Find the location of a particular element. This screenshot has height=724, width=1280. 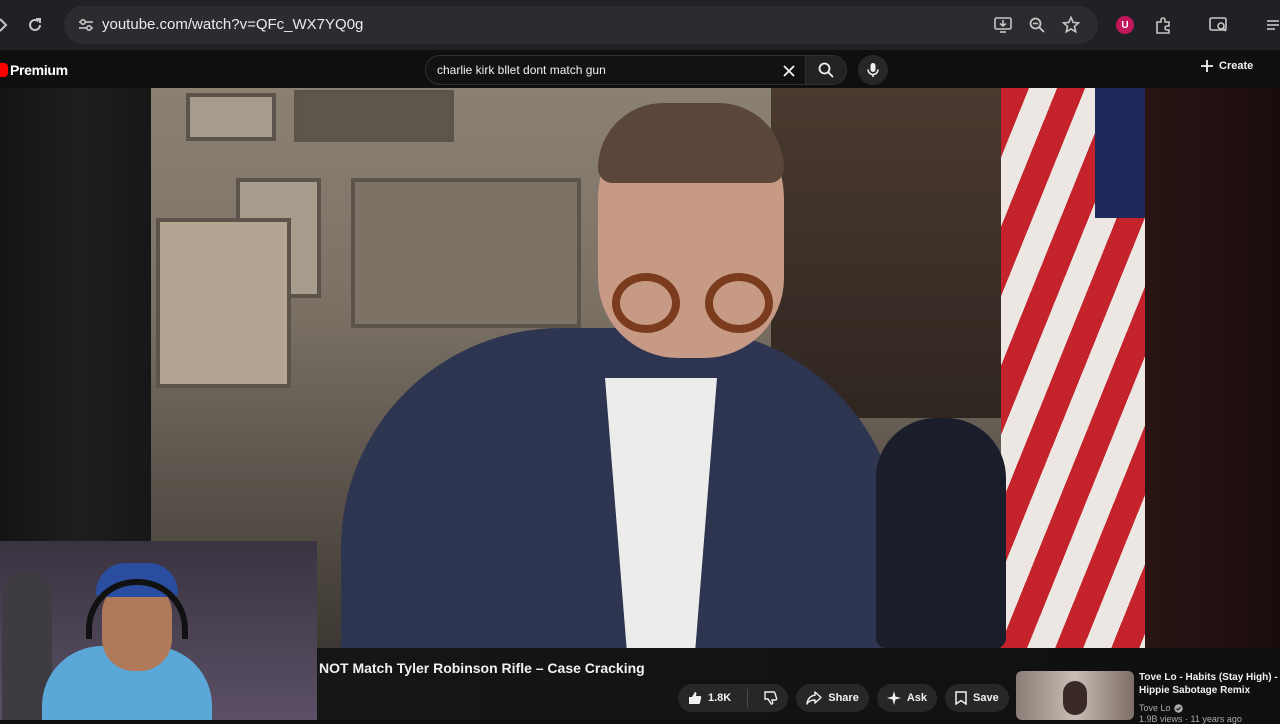

video-actions: 1.8K Share Ask Save is located at coordinates (861, 698).